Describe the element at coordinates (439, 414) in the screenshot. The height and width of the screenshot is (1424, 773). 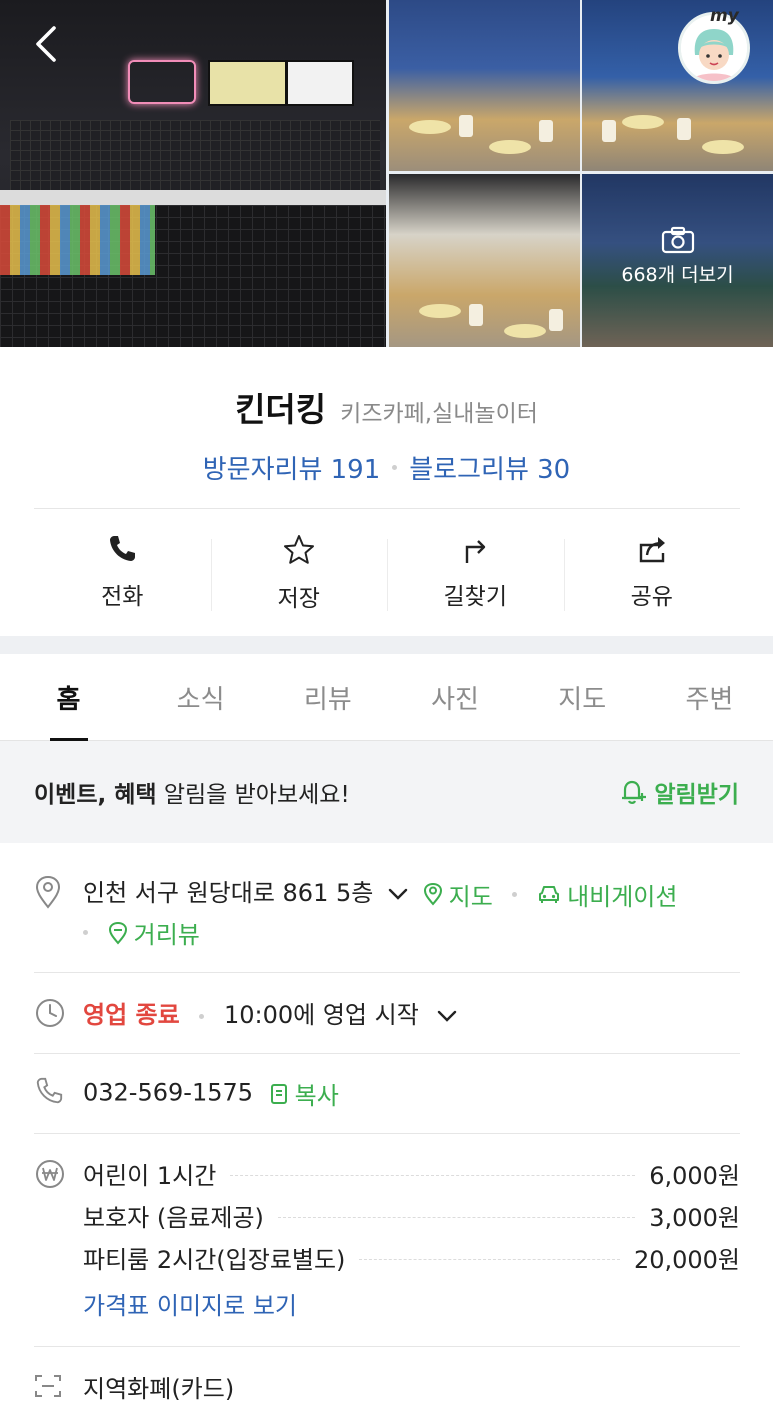
I see `place-category: 키즈카페,실내놀이터` at that location.